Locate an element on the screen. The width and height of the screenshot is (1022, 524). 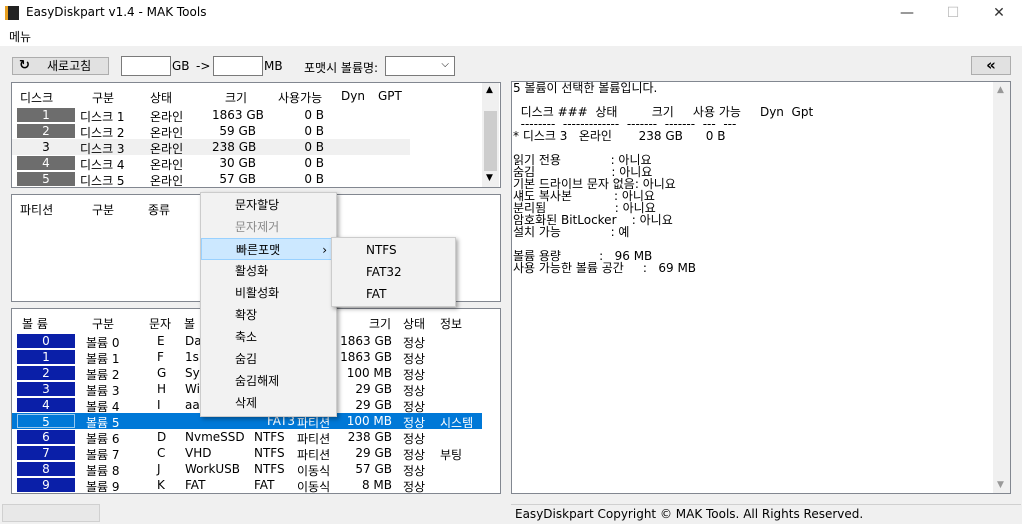
gb-input is located at coordinates (146, 66).